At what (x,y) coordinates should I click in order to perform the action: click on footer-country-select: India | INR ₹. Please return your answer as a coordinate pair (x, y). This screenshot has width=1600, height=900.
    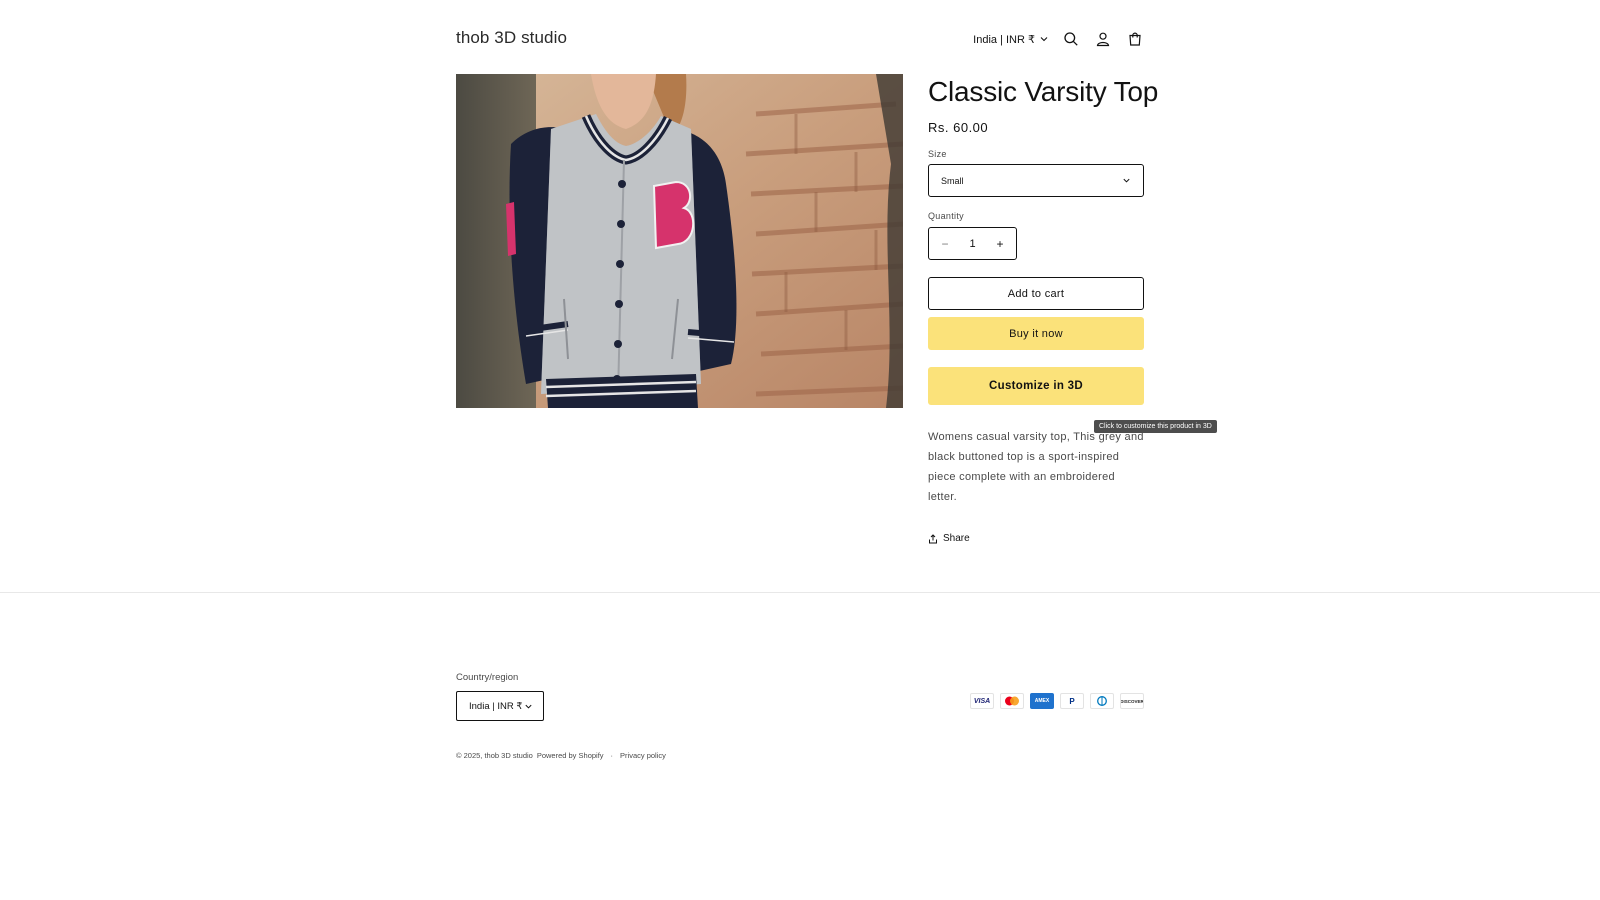
    Looking at the image, I should click on (500, 706).